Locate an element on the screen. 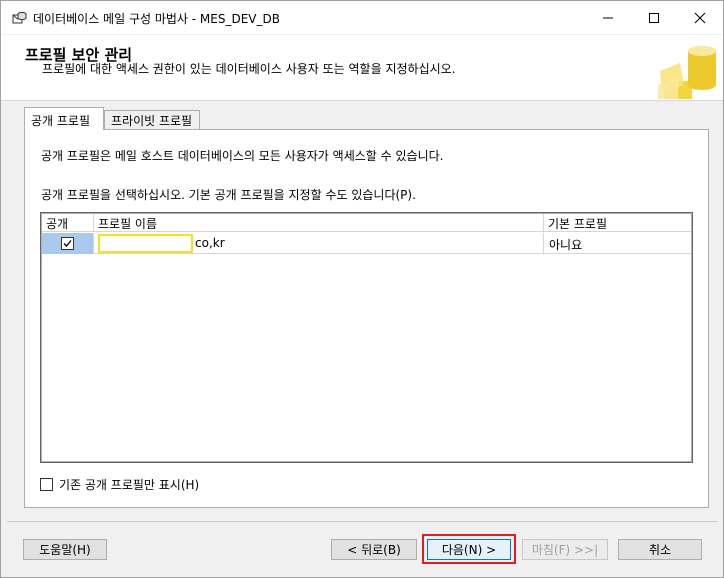 This screenshot has width=724, height=578. close-icon is located at coordinates (700, 17).